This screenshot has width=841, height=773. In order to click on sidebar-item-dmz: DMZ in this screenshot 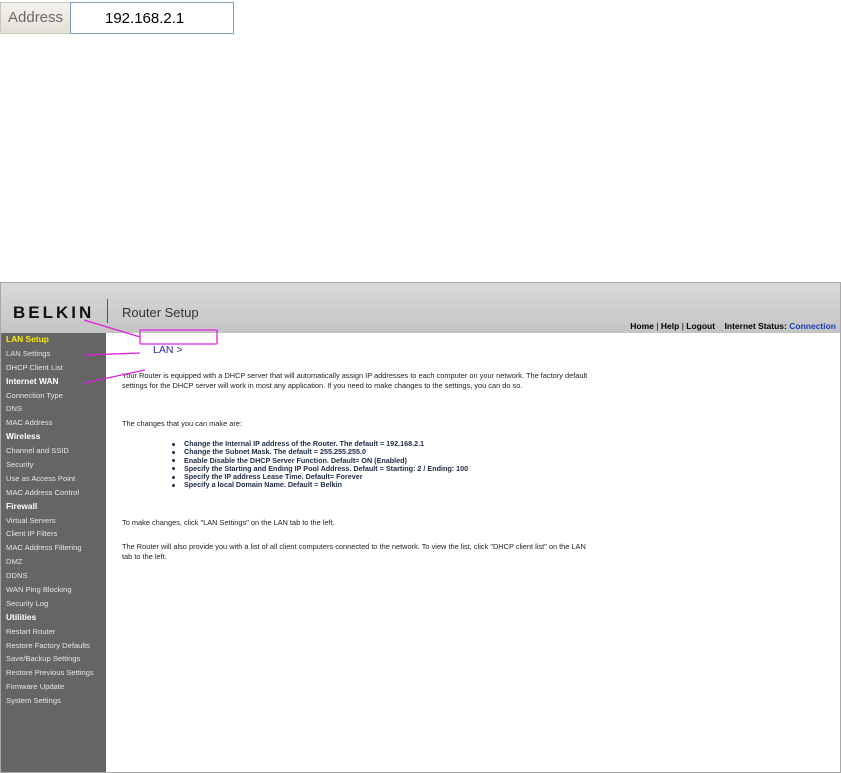, I will do `click(53, 562)`.